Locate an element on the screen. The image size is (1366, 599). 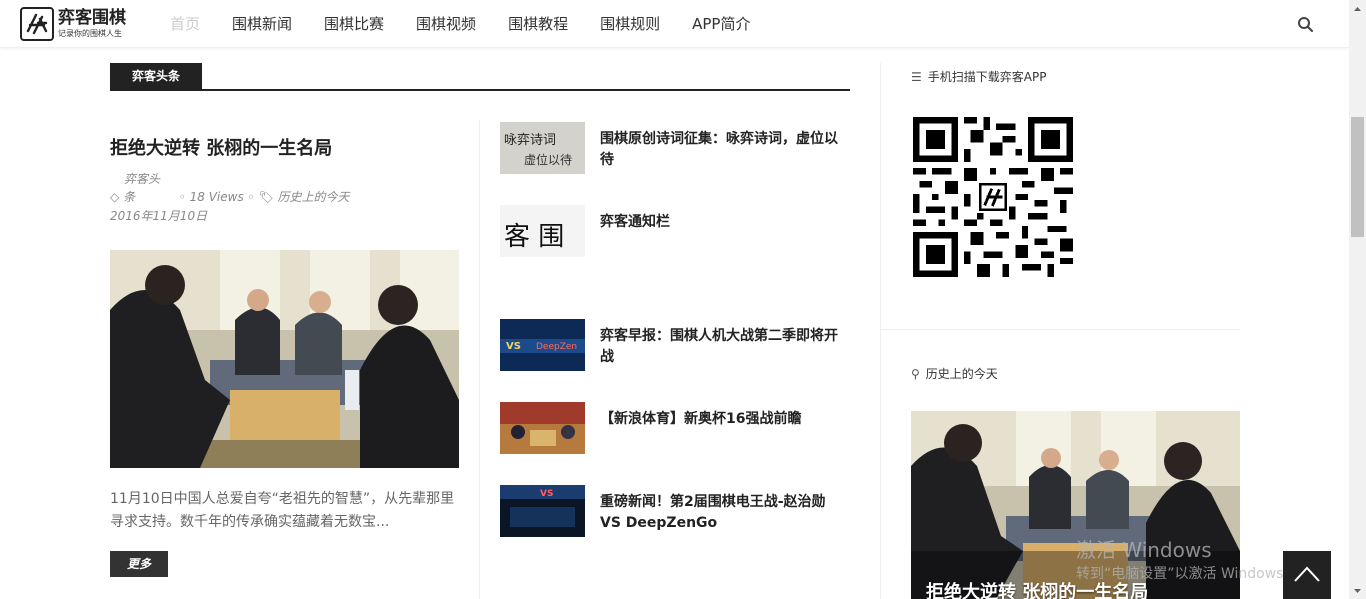
list-thumbnail: 咏弈诗词虚位以待 is located at coordinates (542, 148).